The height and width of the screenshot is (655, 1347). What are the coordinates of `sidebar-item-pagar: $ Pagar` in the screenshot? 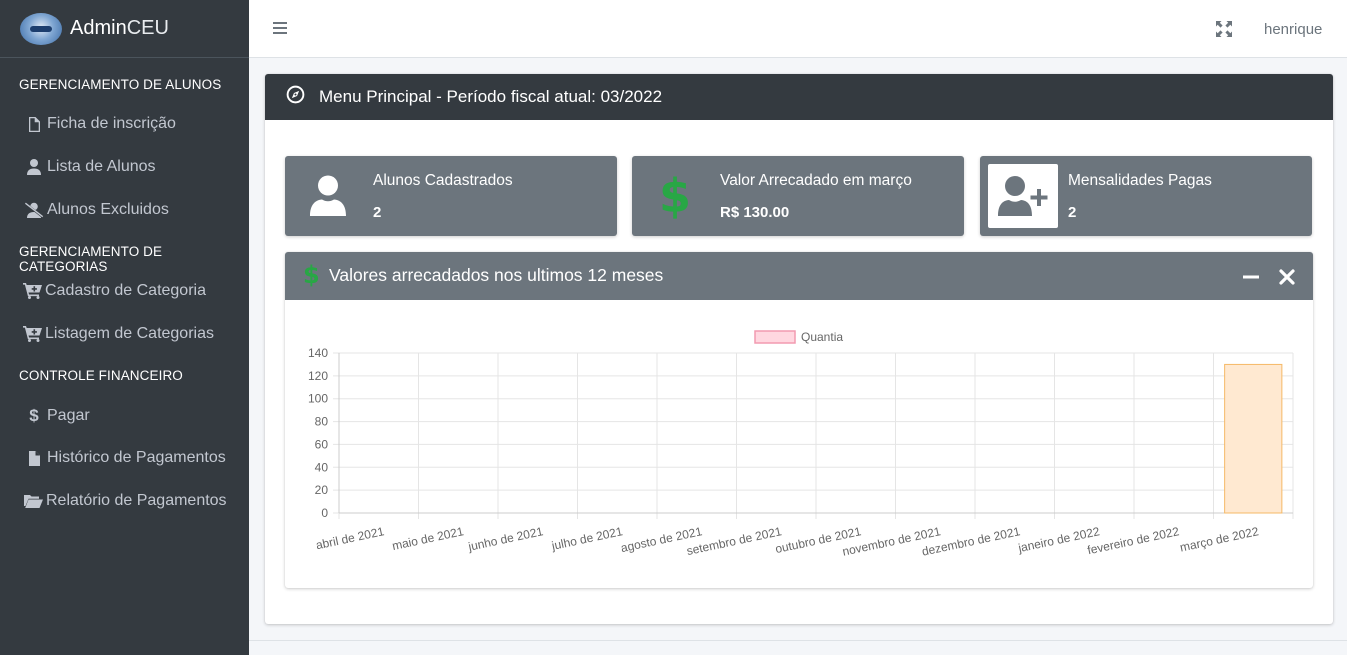 It's located at (57, 416).